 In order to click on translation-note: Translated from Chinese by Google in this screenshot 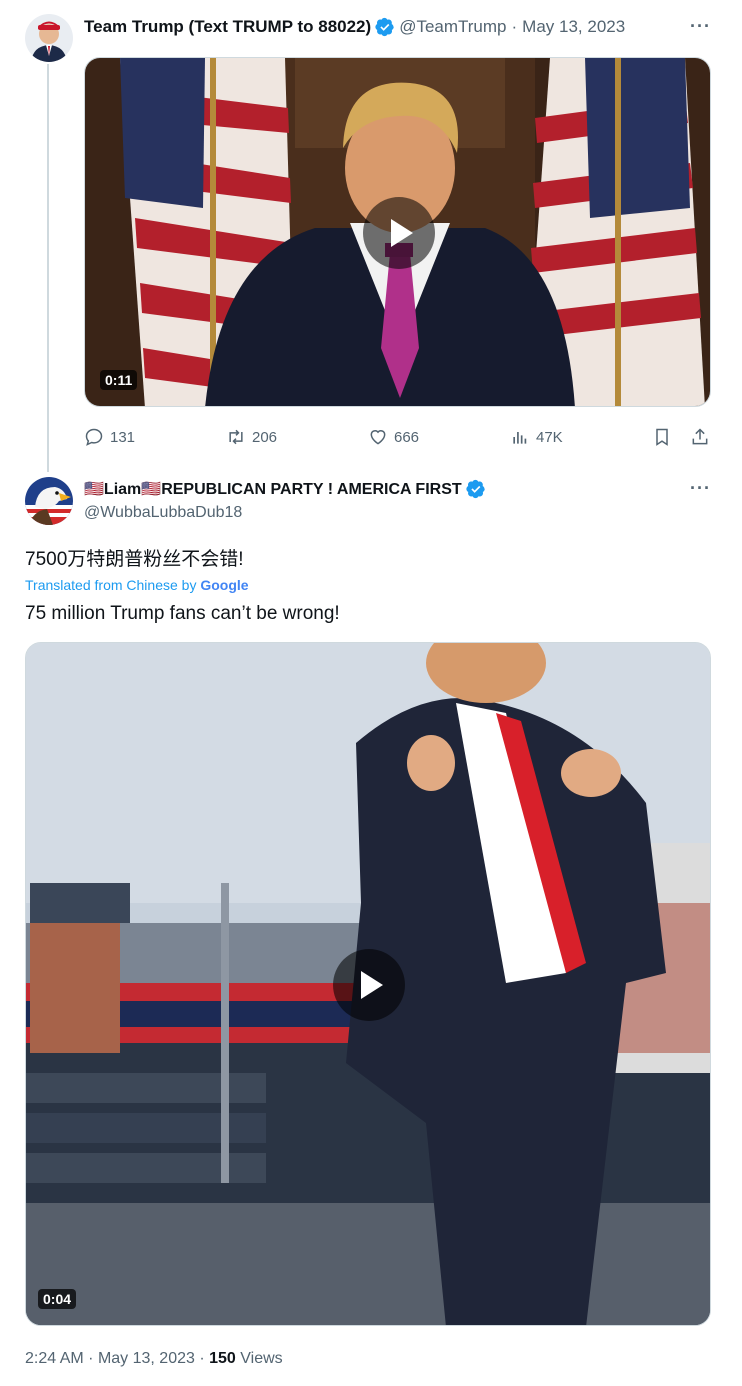, I will do `click(137, 585)`.